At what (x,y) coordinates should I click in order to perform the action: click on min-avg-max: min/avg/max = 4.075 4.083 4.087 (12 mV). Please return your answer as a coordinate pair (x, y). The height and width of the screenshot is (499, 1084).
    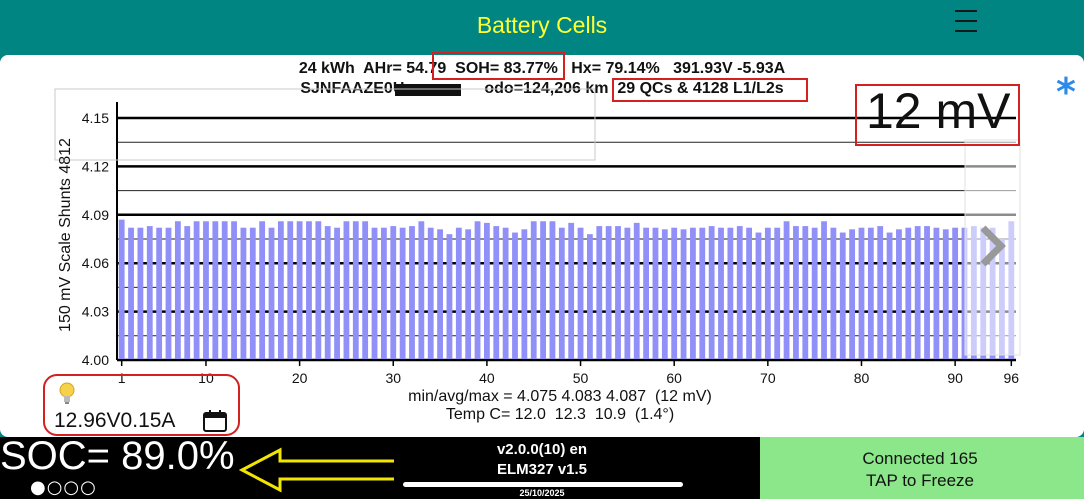
    Looking at the image, I should click on (560, 396).